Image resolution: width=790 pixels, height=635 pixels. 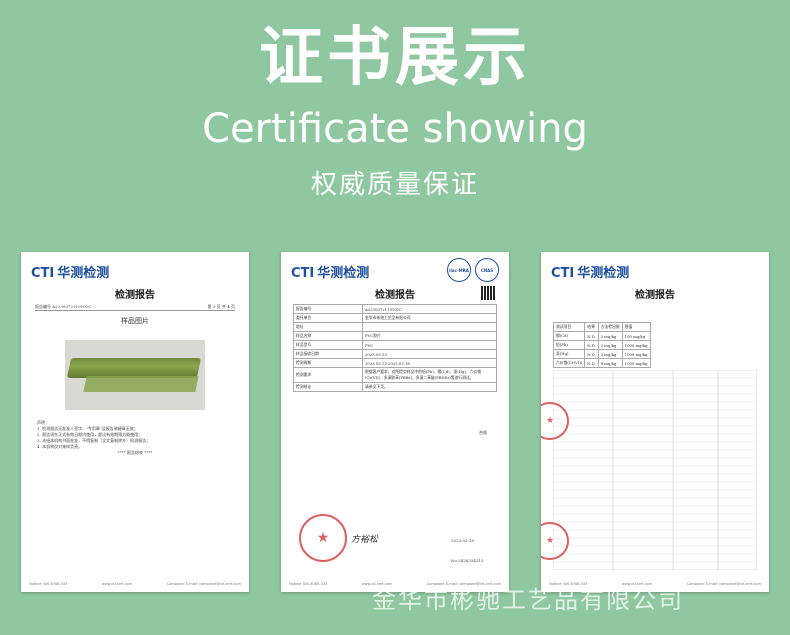 What do you see at coordinates (135, 321) in the screenshot?
I see `sample-section-title: 样品图片` at bounding box center [135, 321].